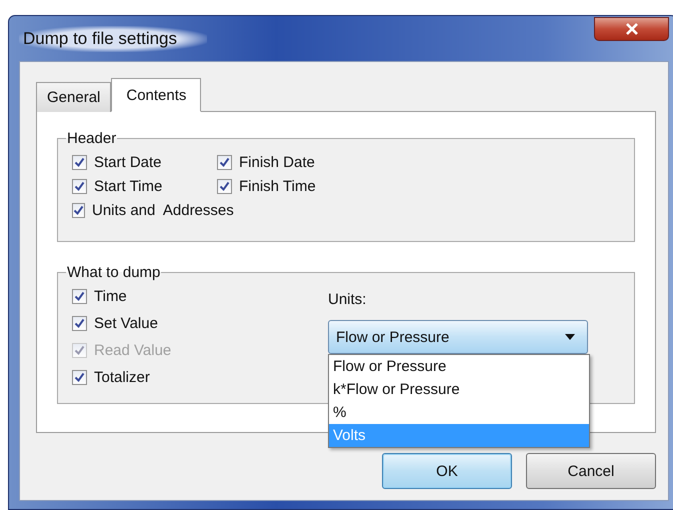 Image resolution: width=673 pixels, height=510 pixels. What do you see at coordinates (459, 412) in the screenshot?
I see `dropdown-option: %` at bounding box center [459, 412].